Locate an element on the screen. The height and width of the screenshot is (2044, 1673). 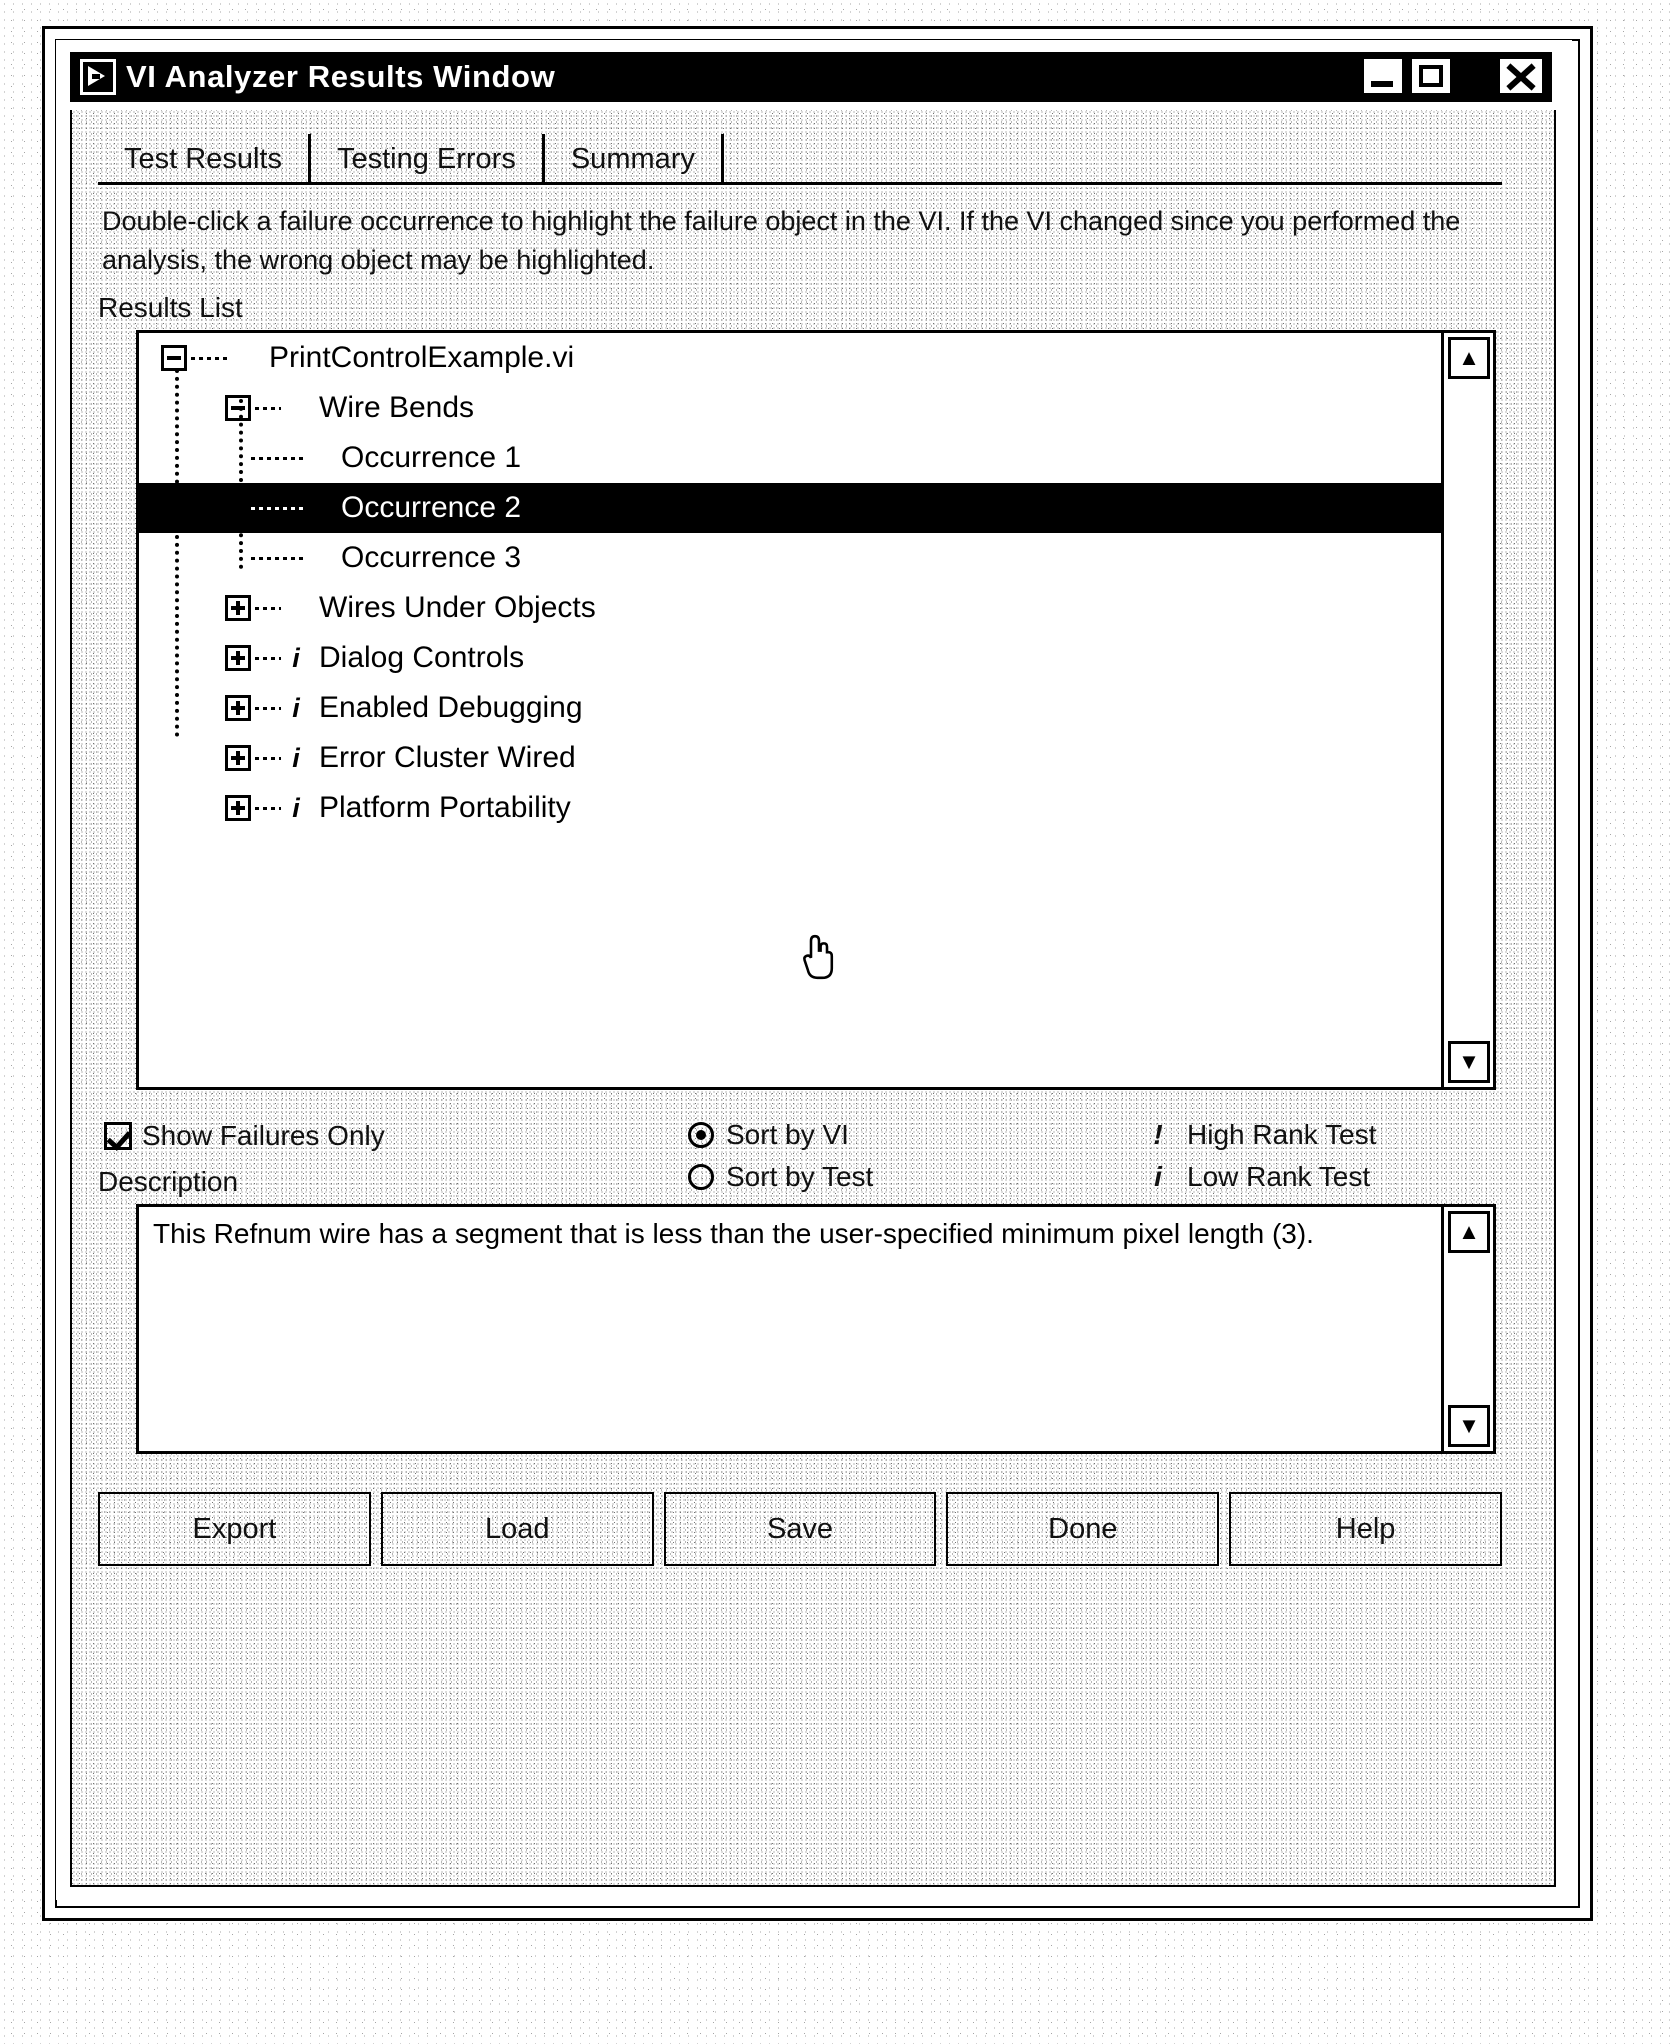
low-rank-legend-item: i Low Rank Test is located at coordinates (1259, 1177).